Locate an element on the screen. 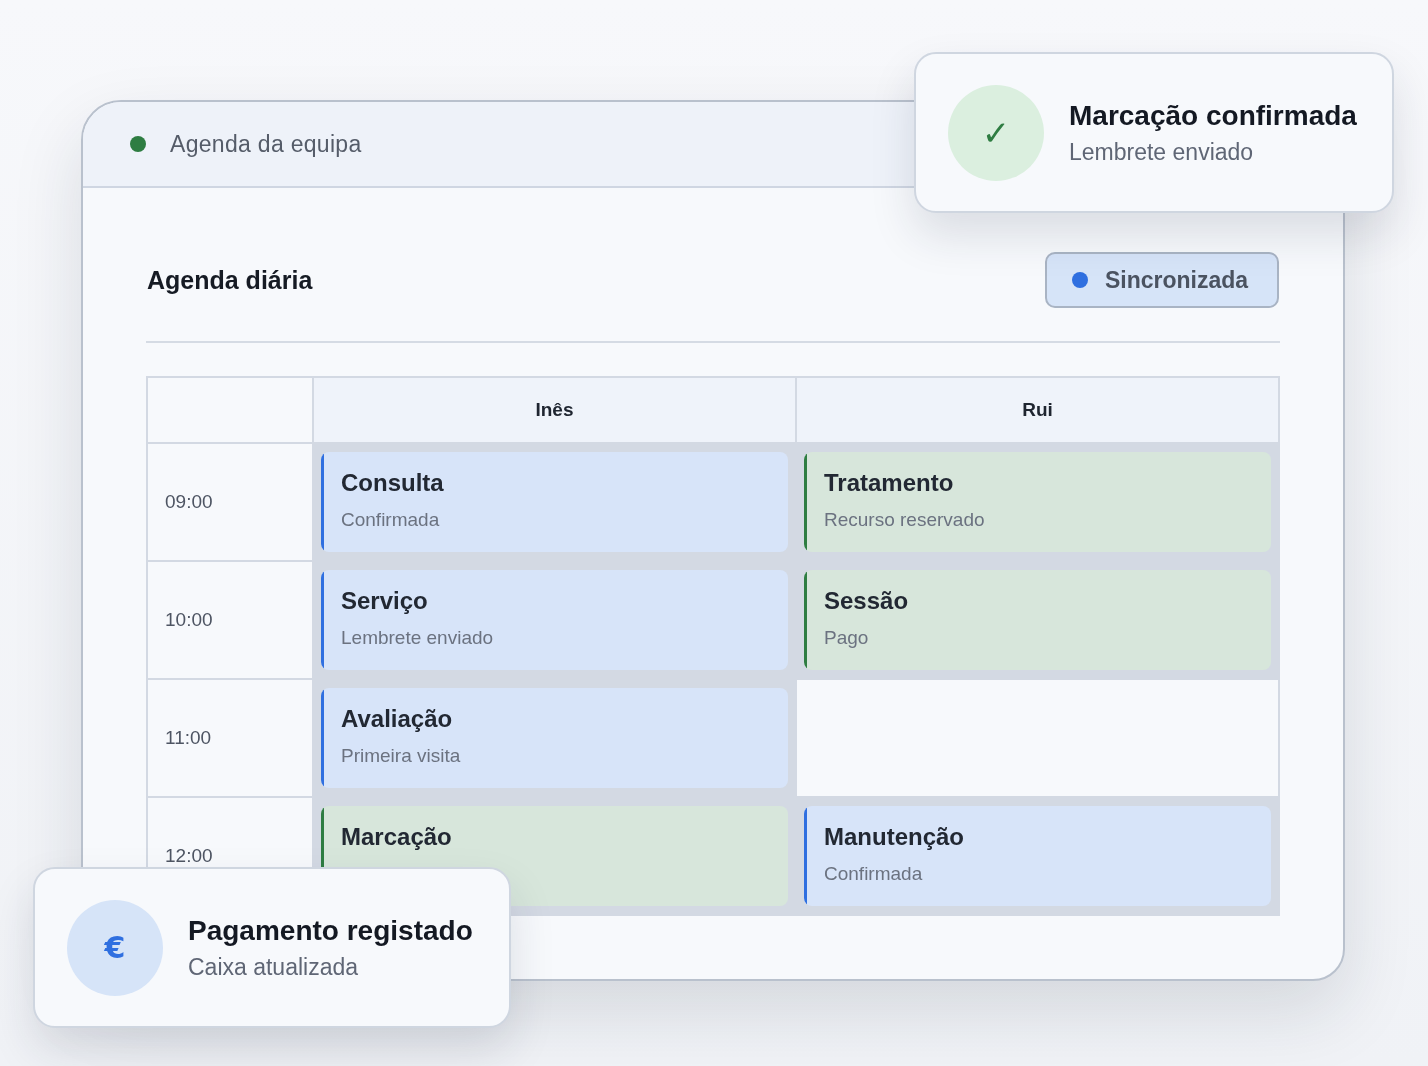 The image size is (1428, 1066). appointment-title: Sessão is located at coordinates (866, 601).